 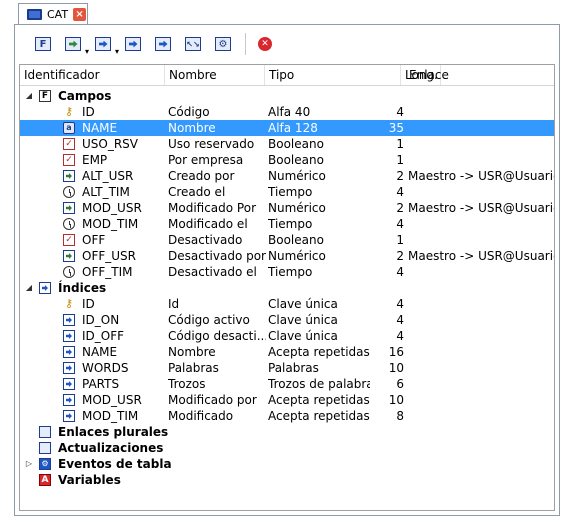 I want to click on column-header-link: Enlace, so click(x=479, y=75).